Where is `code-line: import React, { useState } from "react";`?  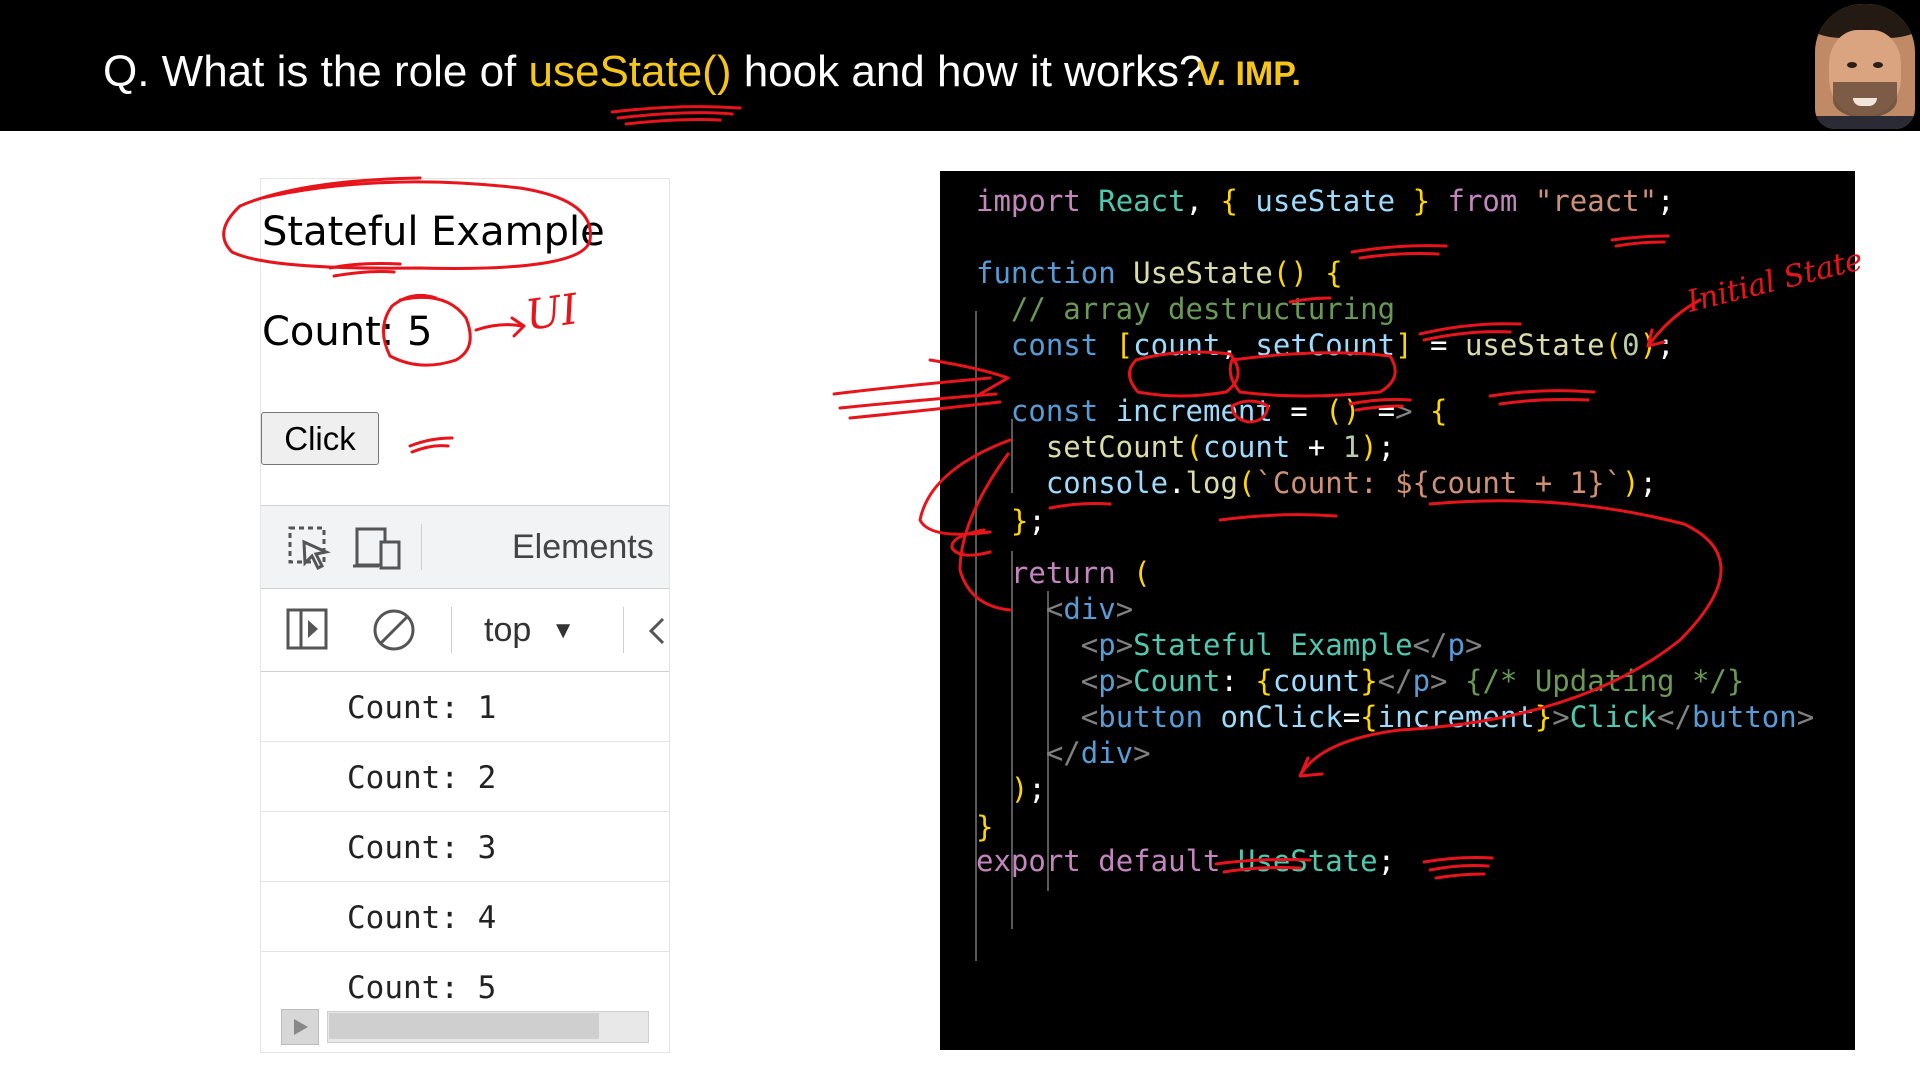
code-line: import React, { useState } from "react"; is located at coordinates (1325, 201).